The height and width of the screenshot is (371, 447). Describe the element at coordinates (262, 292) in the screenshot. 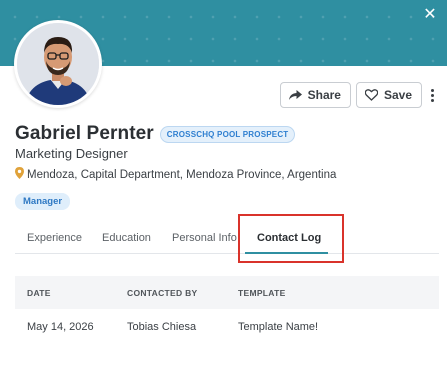

I see `column-header-template: TEMPLATE` at that location.